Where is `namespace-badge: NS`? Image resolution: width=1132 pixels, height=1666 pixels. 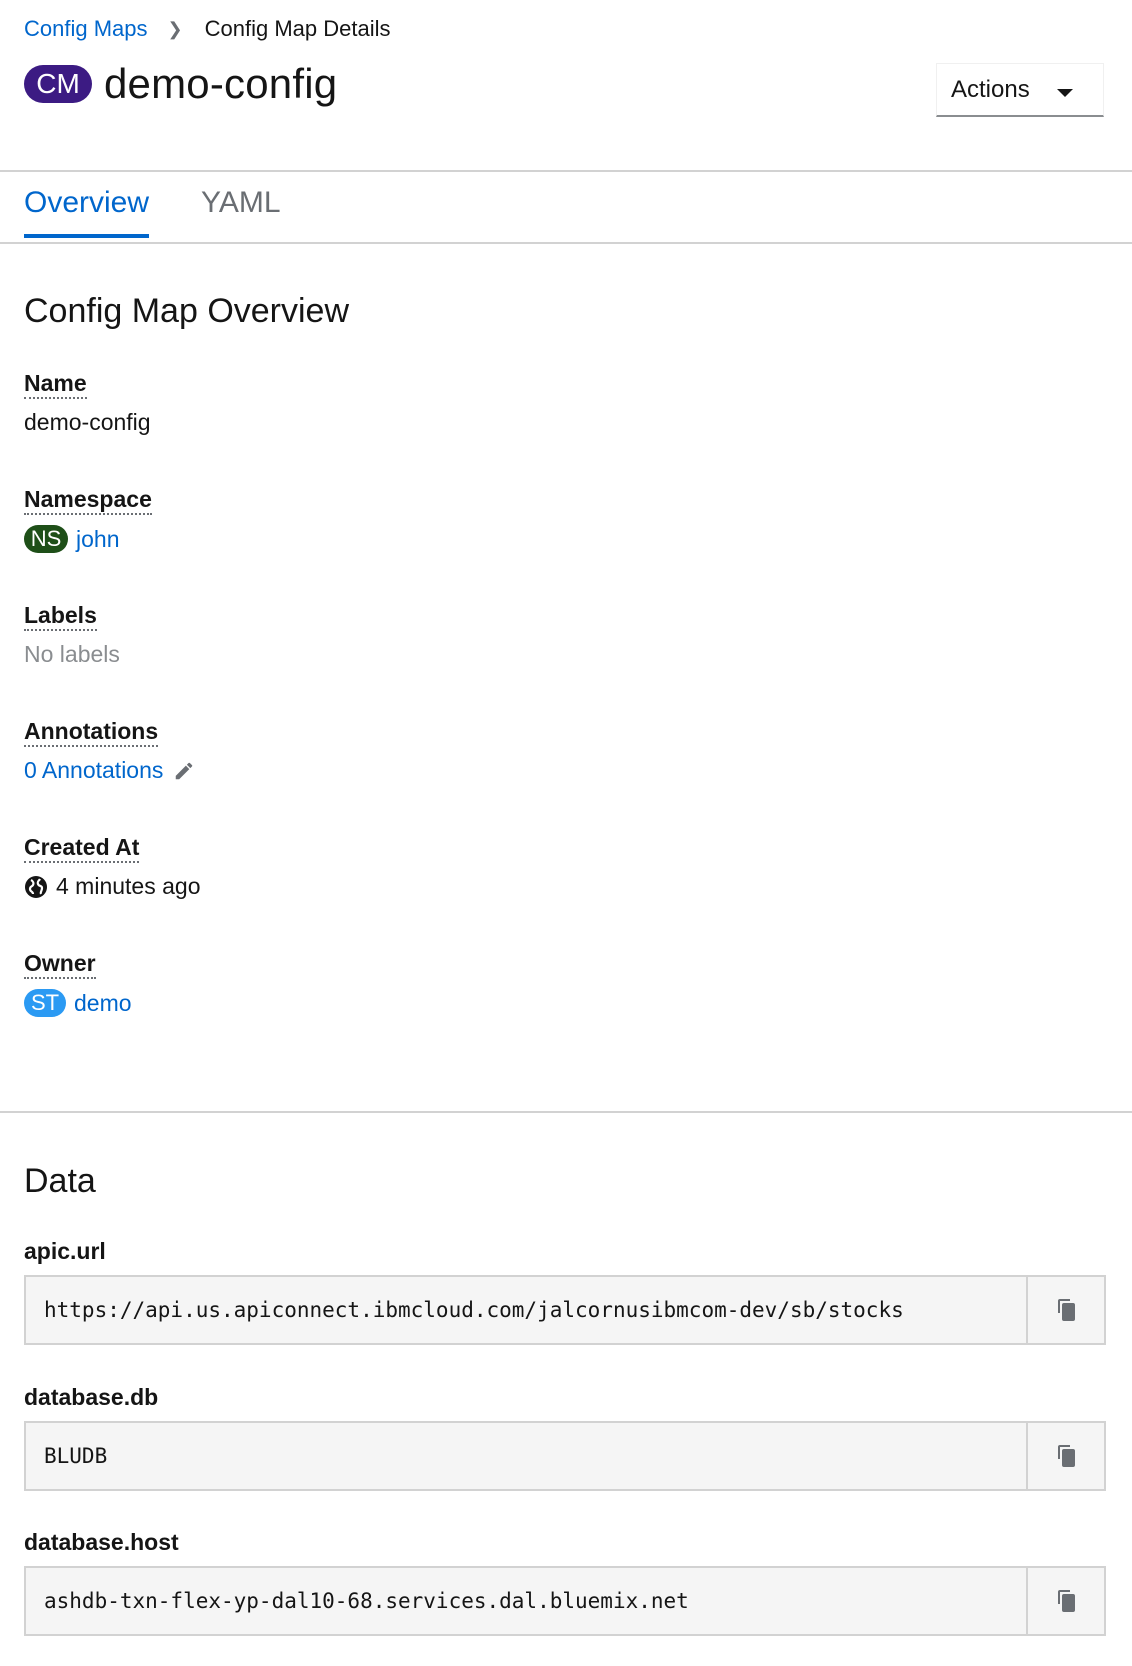
namespace-badge: NS is located at coordinates (46, 539).